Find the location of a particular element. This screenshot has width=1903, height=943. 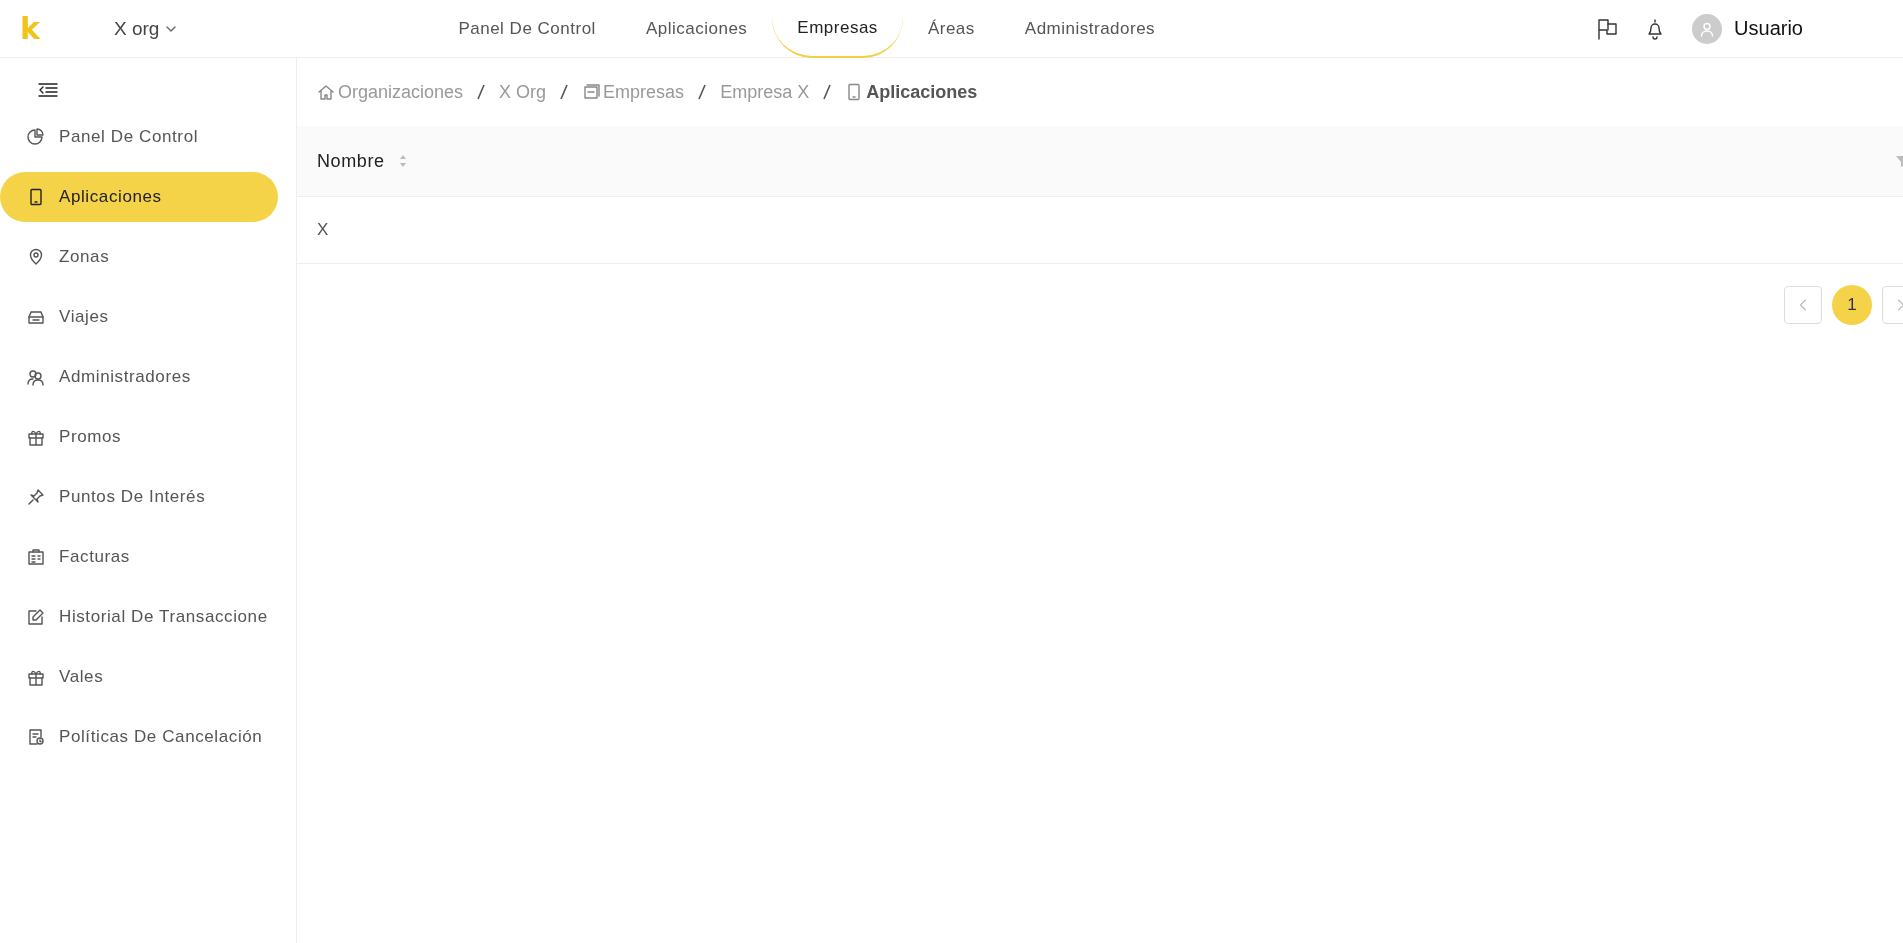

column-header: Nombre is located at coordinates (351, 161).